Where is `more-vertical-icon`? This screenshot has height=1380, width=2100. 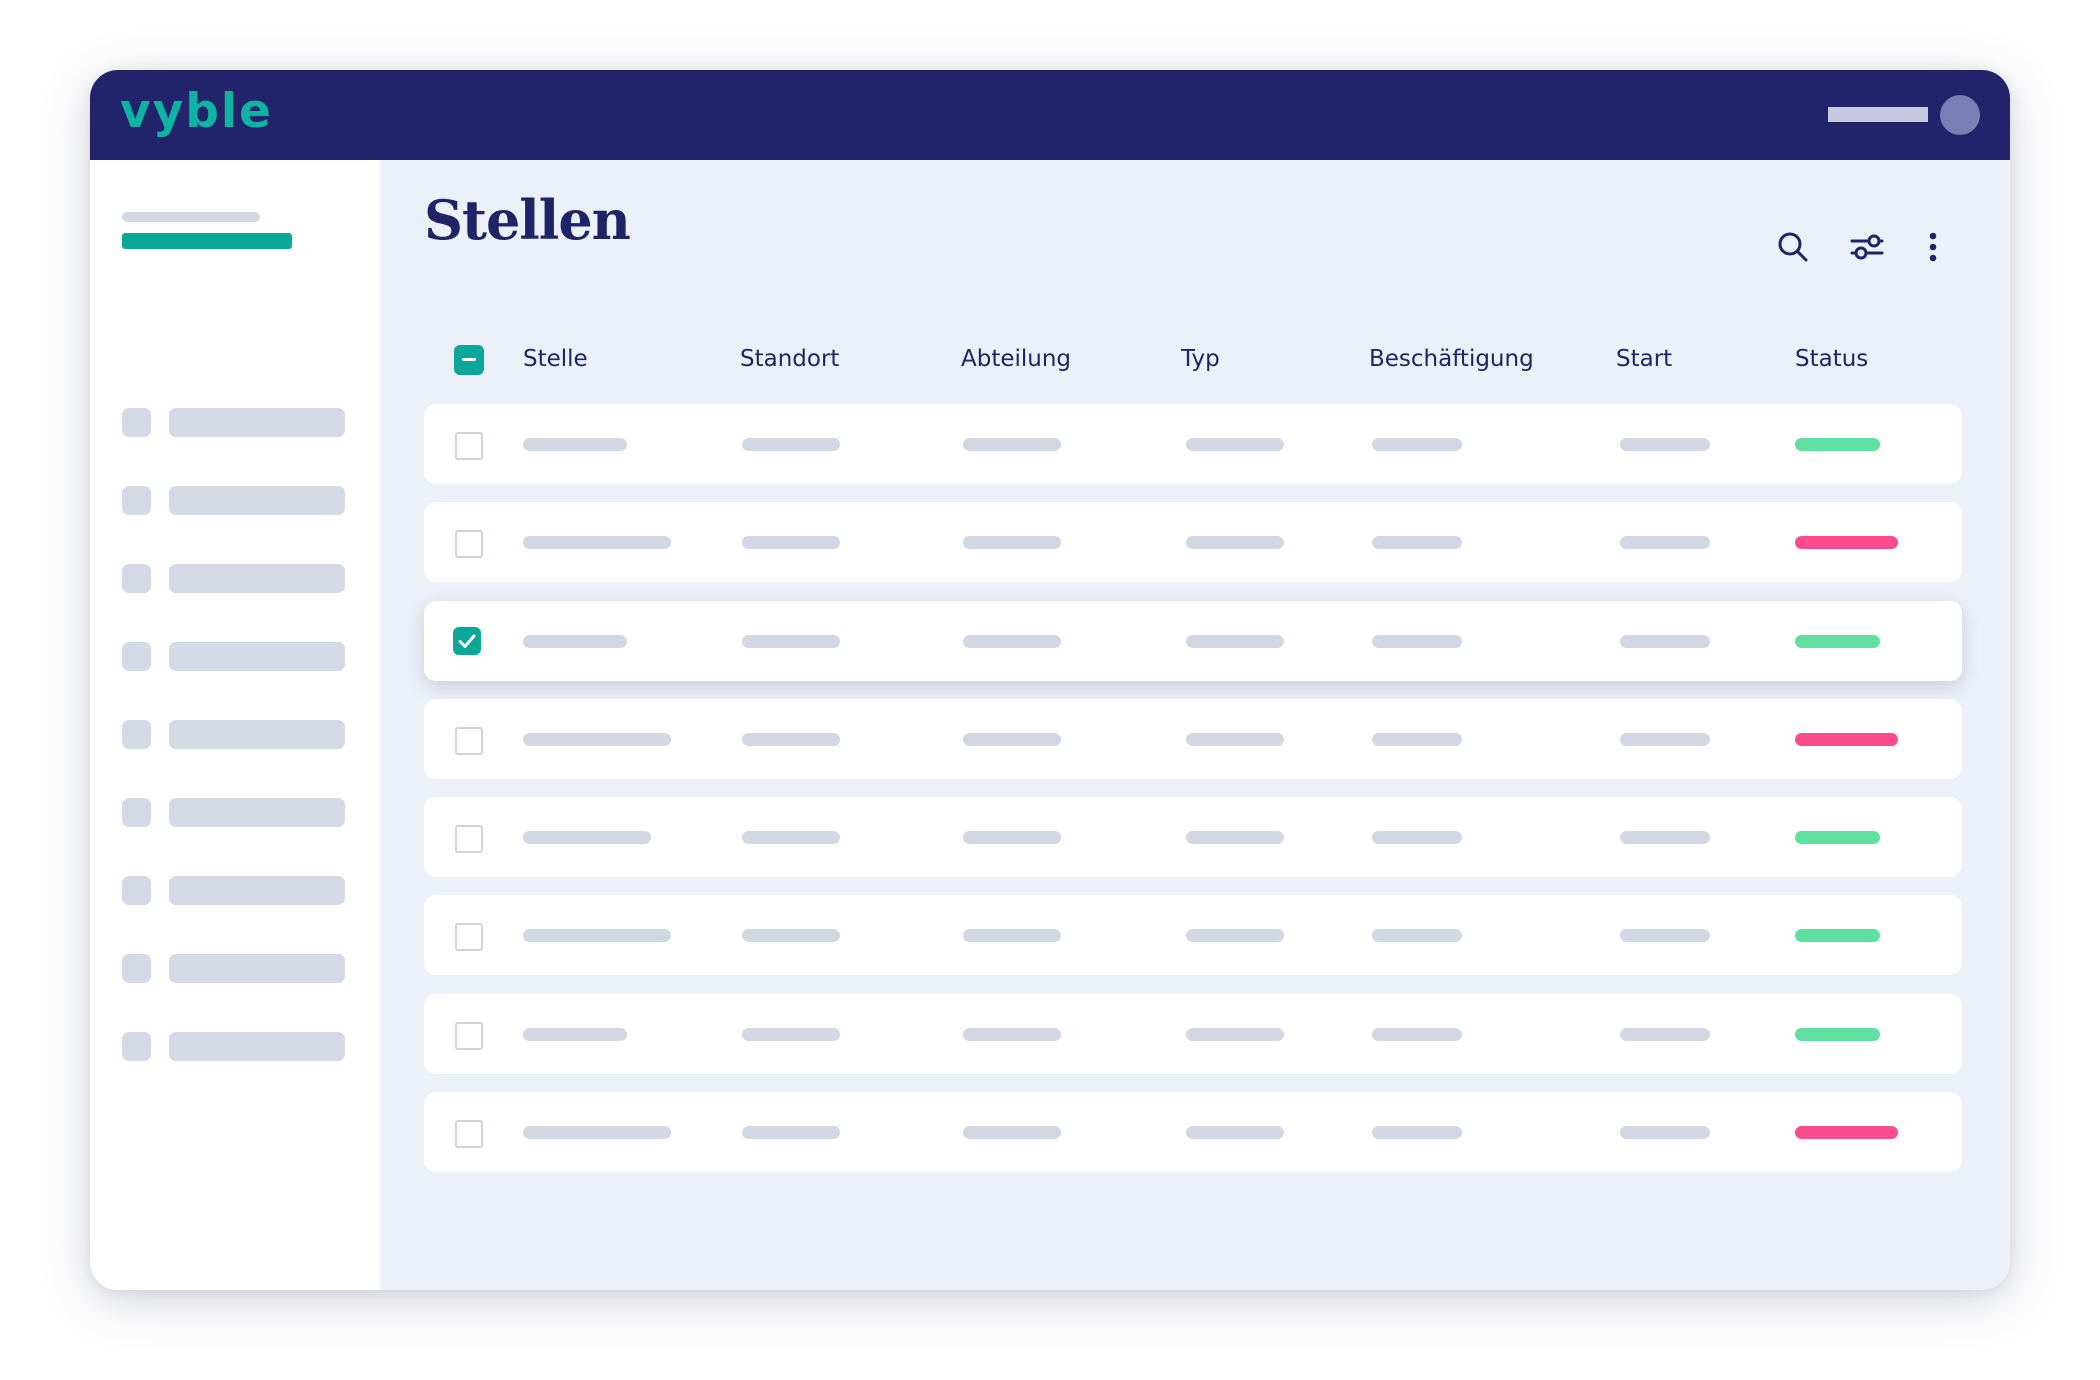
more-vertical-icon is located at coordinates (1933, 247).